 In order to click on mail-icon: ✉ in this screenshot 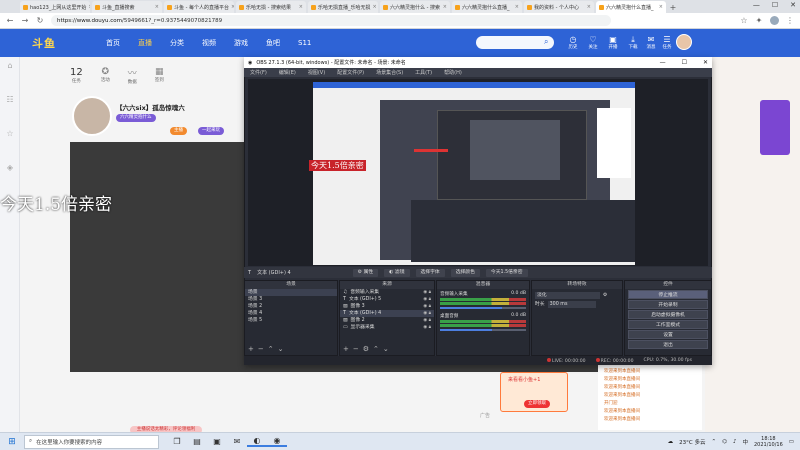, I will do `click(237, 441)`.